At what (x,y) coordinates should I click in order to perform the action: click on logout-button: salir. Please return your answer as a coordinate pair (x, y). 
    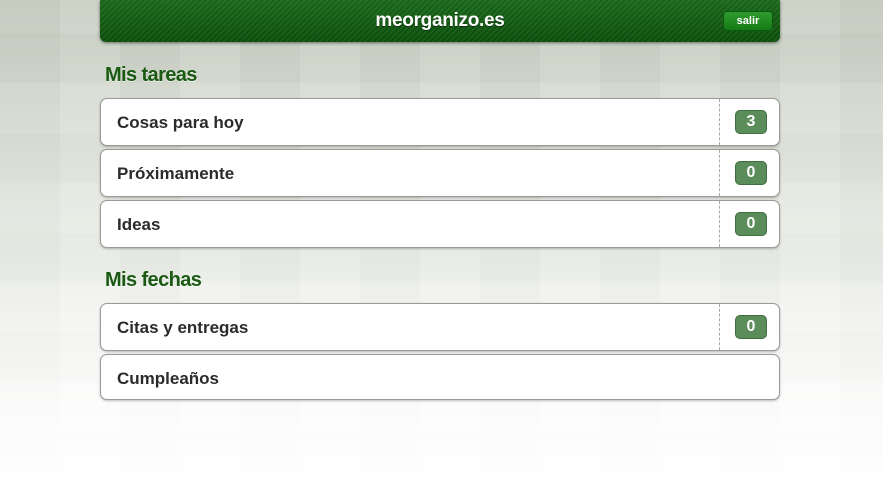
    Looking at the image, I should click on (748, 21).